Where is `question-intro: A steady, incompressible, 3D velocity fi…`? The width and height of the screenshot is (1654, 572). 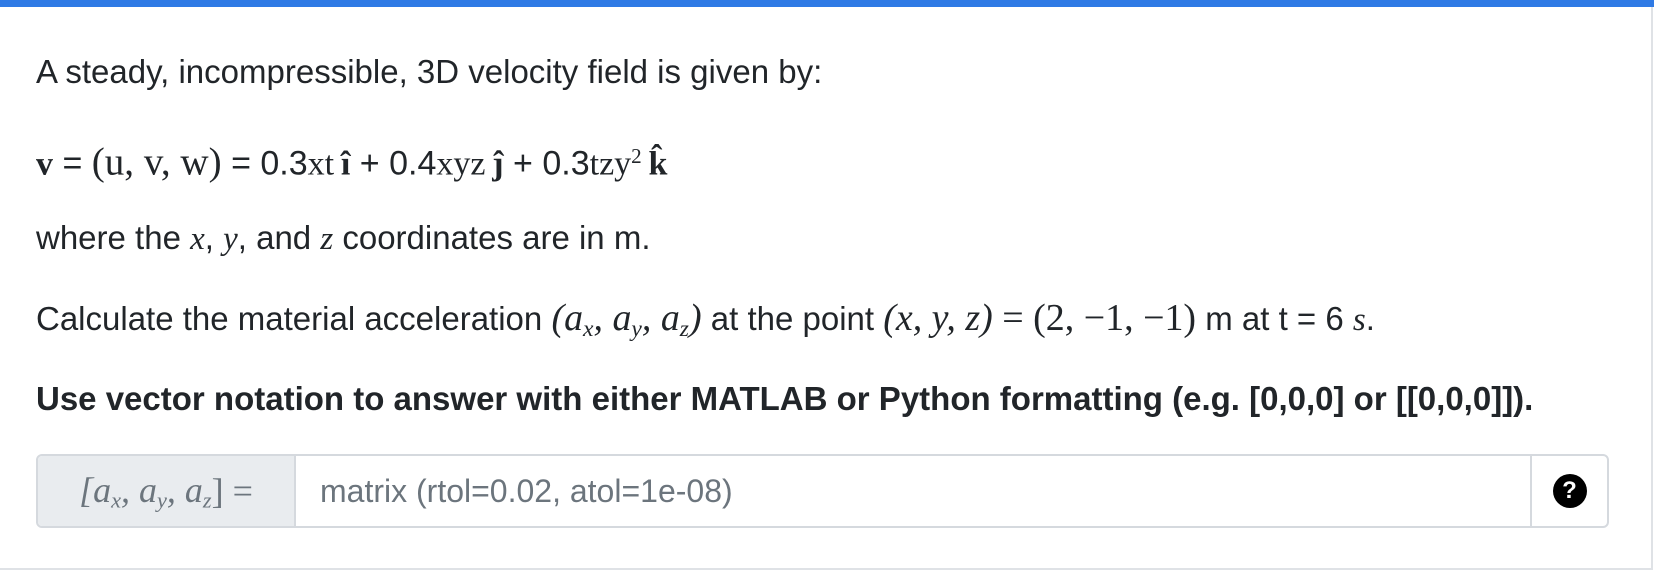
question-intro: A steady, incompressible, 3D velocity fi… is located at coordinates (429, 71).